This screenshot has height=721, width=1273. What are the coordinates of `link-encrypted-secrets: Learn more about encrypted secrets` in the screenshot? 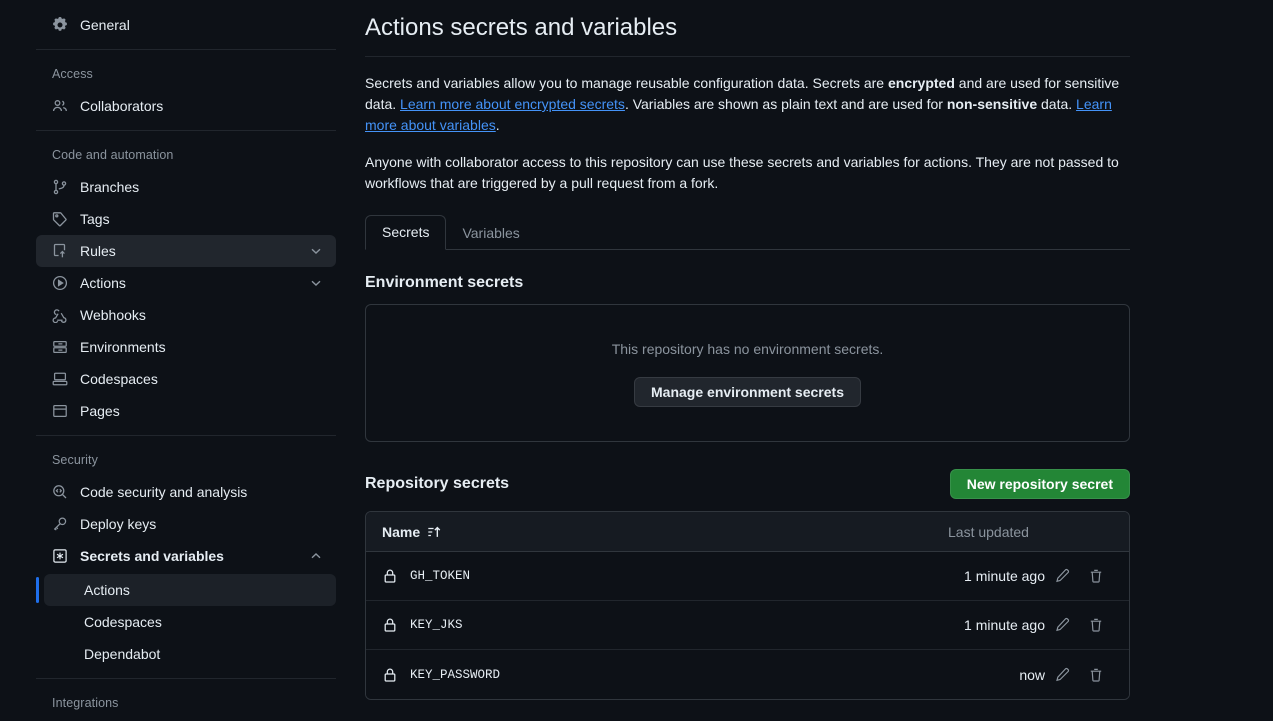 It's located at (512, 104).